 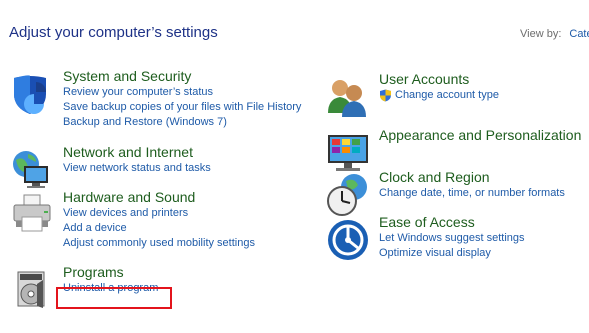 What do you see at coordinates (32, 170) in the screenshot?
I see `network-globe-icon` at bounding box center [32, 170].